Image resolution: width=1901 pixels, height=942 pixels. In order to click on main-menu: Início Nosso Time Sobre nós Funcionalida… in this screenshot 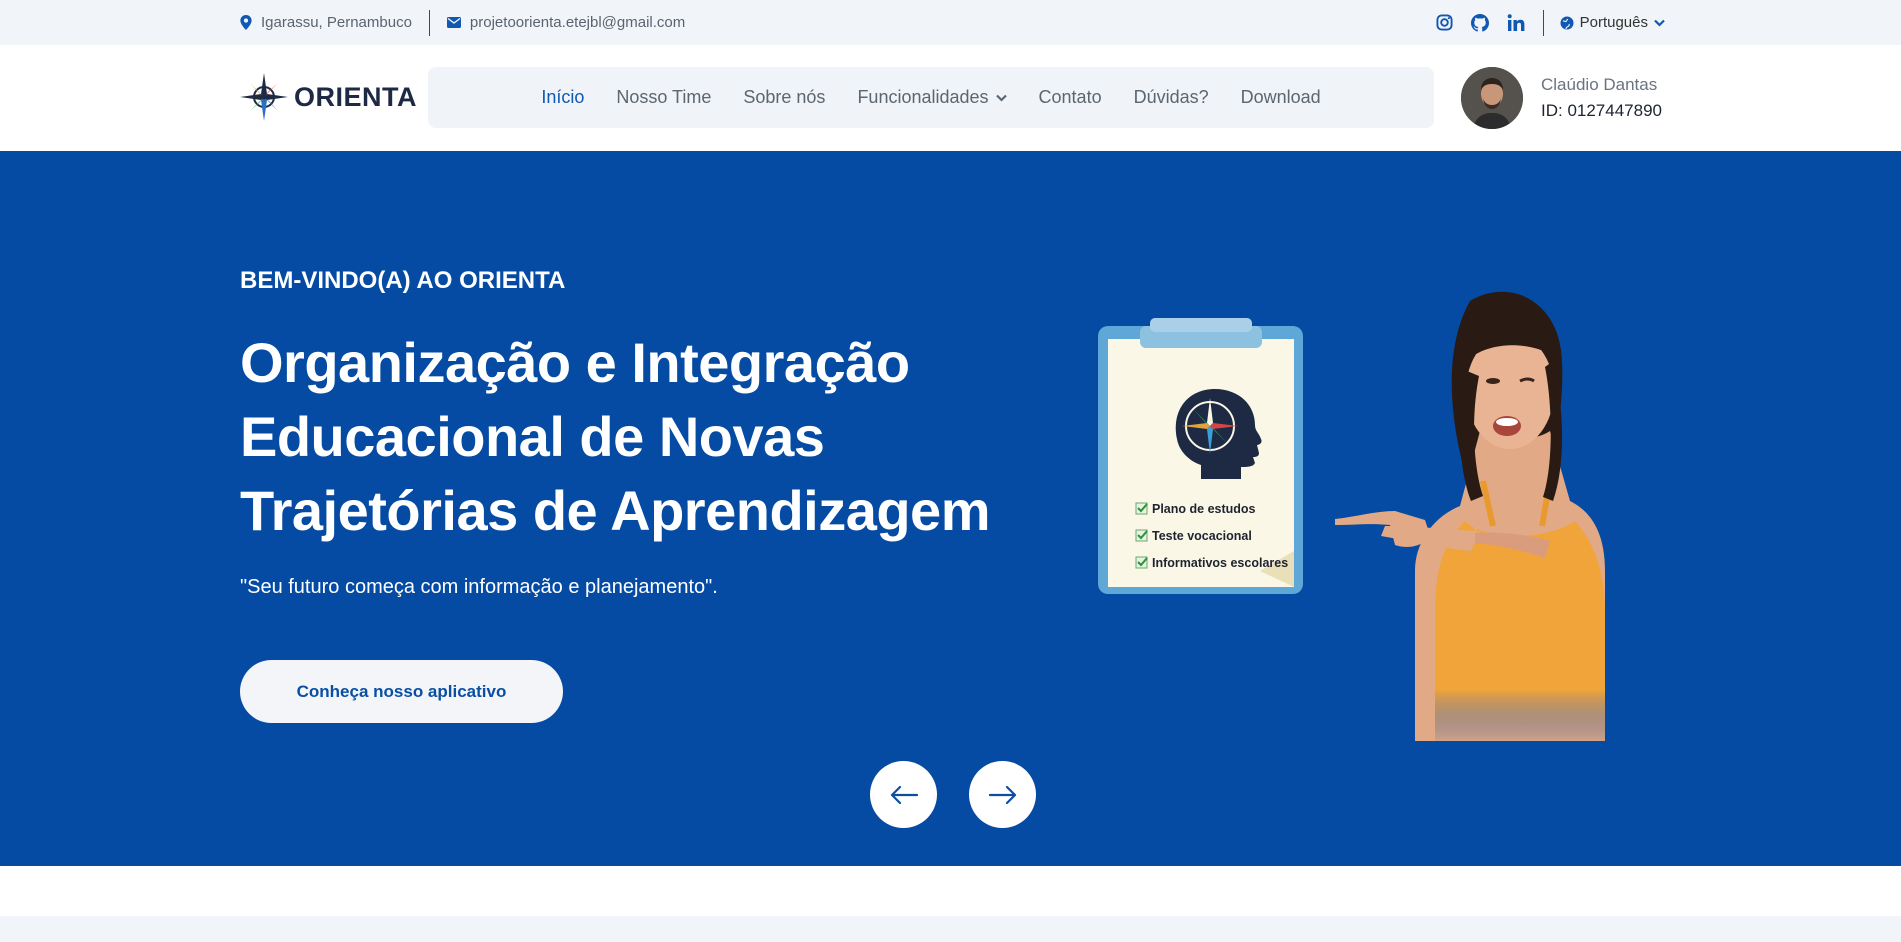, I will do `click(931, 97)`.